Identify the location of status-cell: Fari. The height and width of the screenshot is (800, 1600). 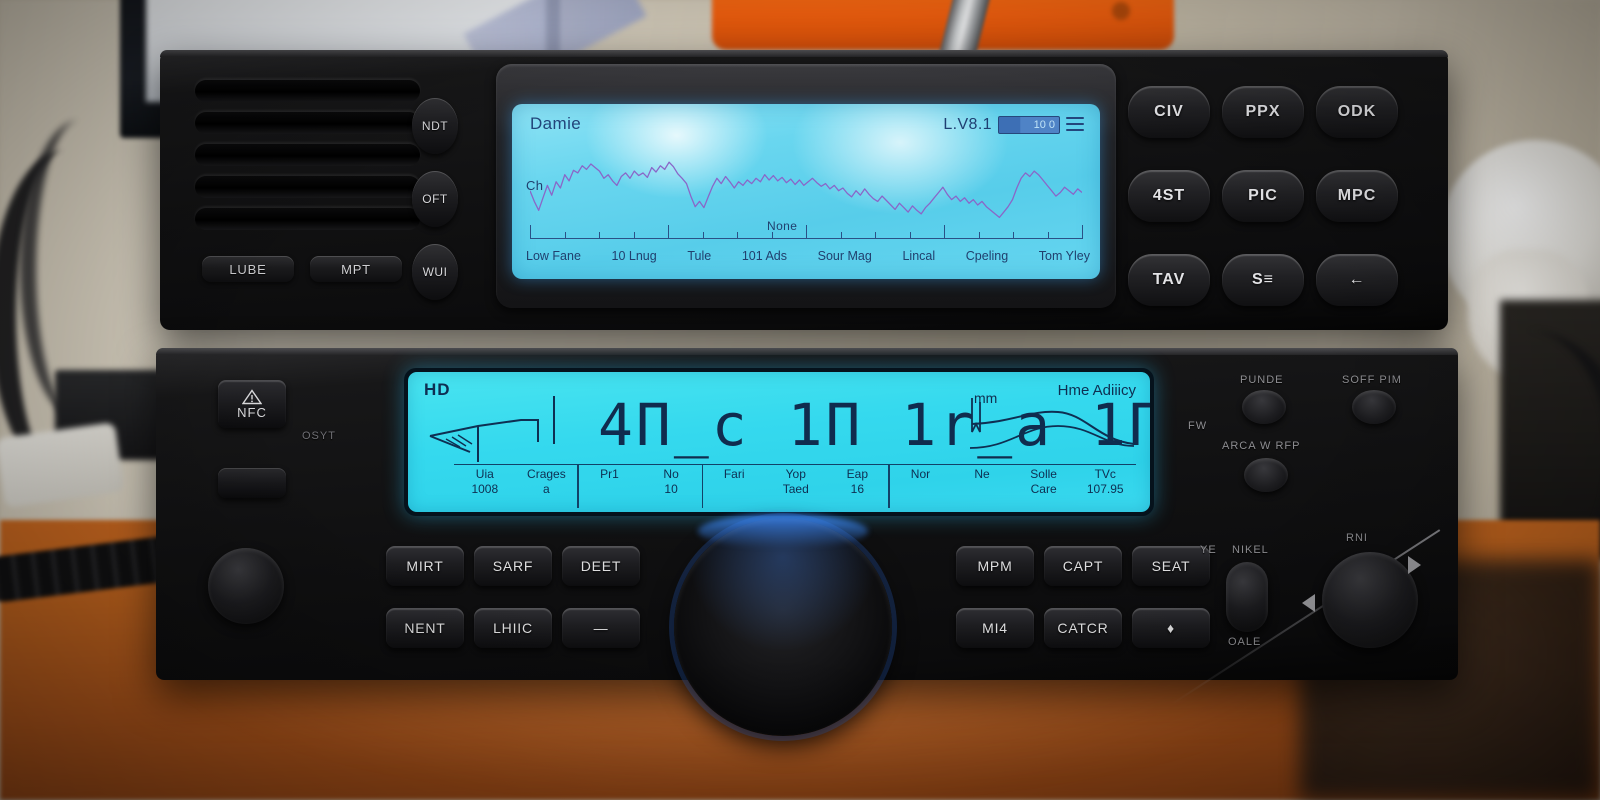
(734, 486).